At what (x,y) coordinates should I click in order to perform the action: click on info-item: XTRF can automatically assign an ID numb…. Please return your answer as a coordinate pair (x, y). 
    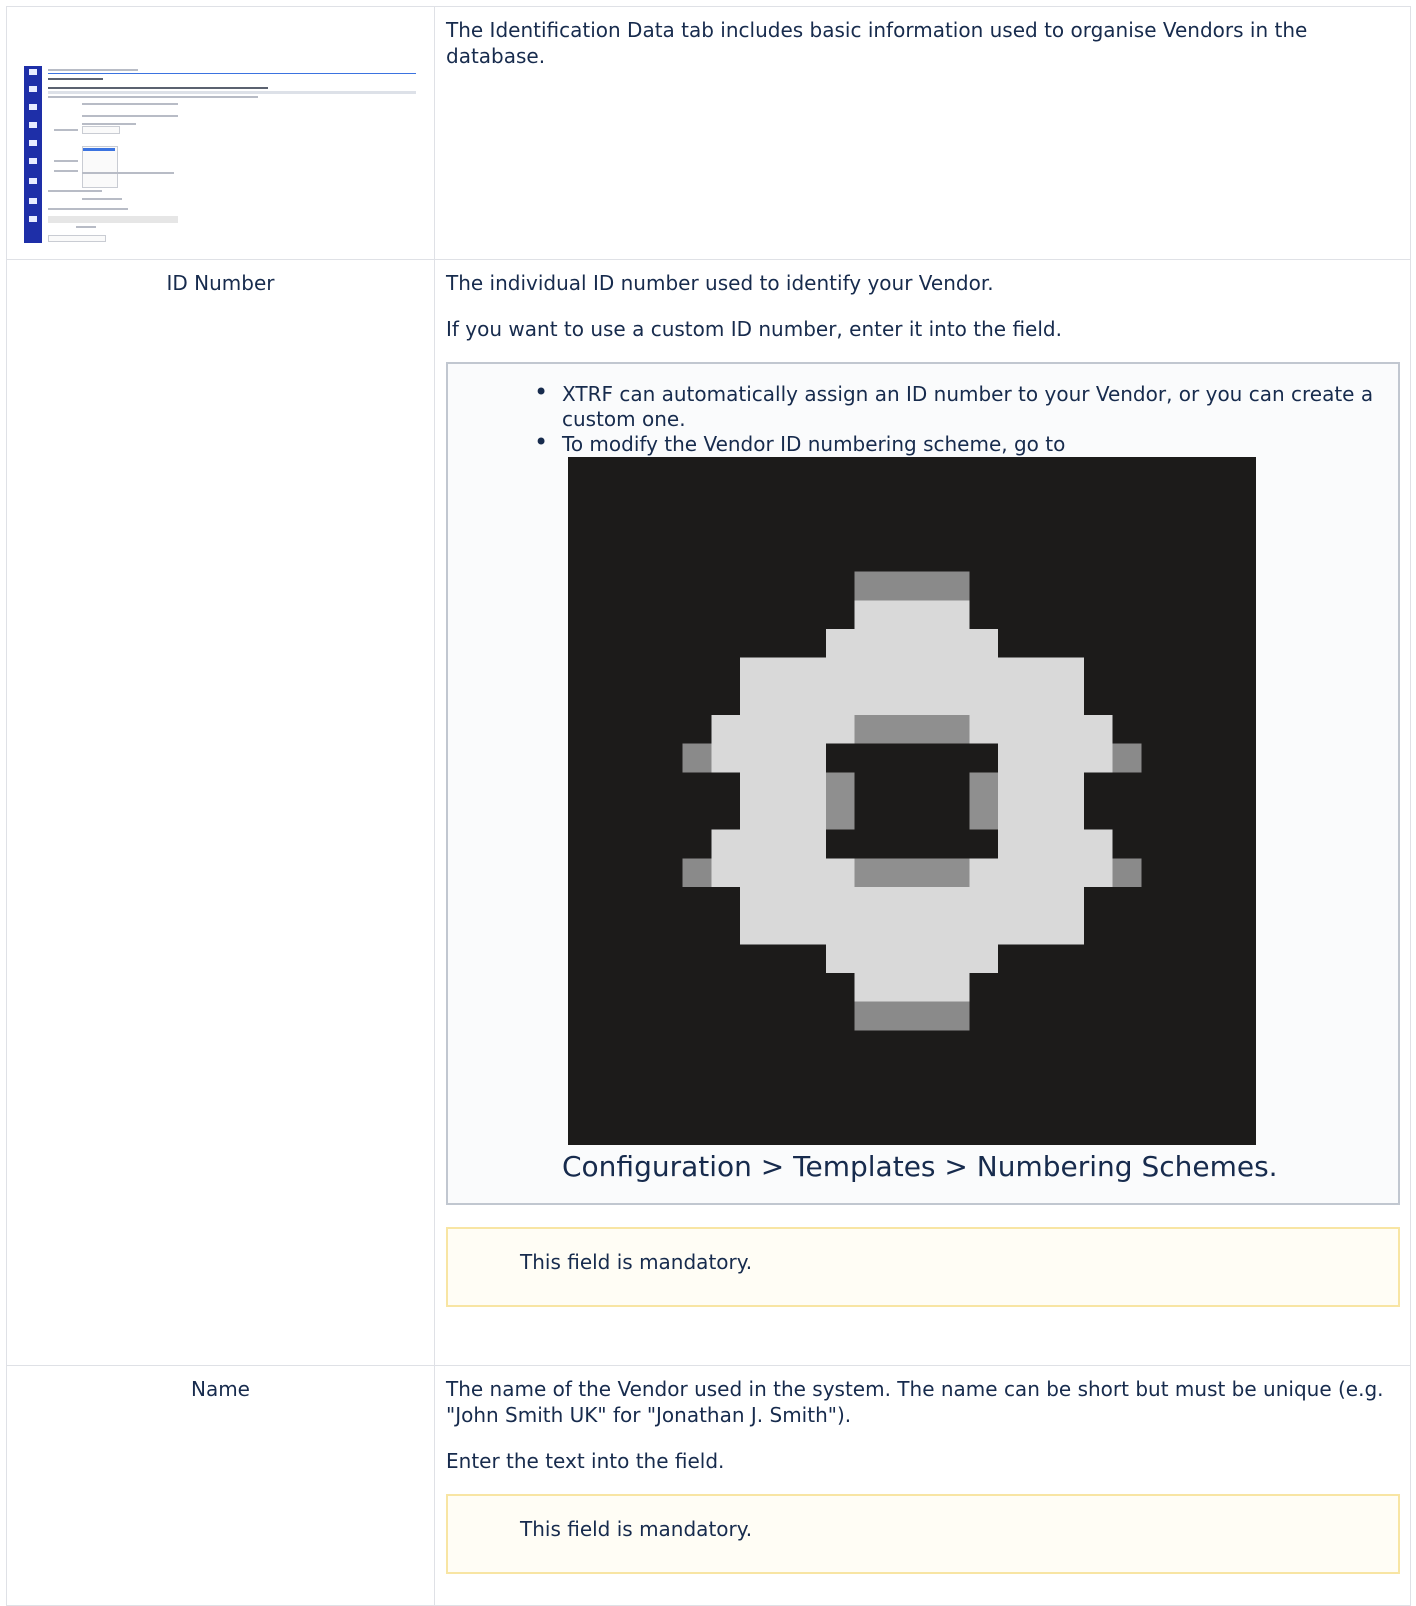
    Looking at the image, I should click on (966, 406).